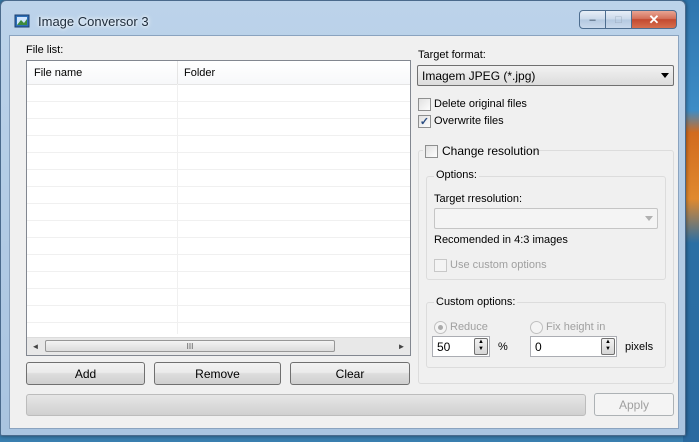 Image resolution: width=699 pixels, height=442 pixels. I want to click on minimize-button: –, so click(592, 19).